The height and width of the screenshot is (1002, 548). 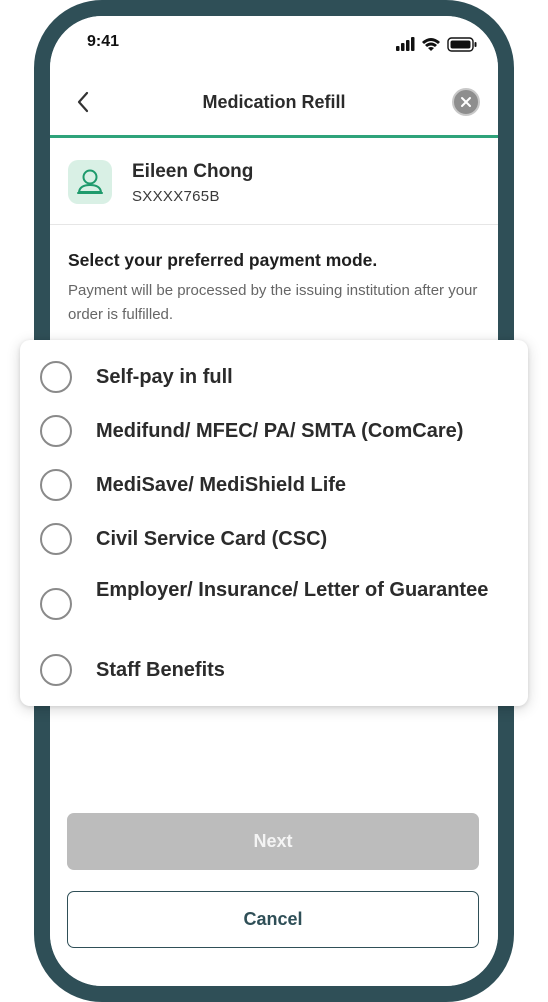 I want to click on close-button, so click(x=466, y=102).